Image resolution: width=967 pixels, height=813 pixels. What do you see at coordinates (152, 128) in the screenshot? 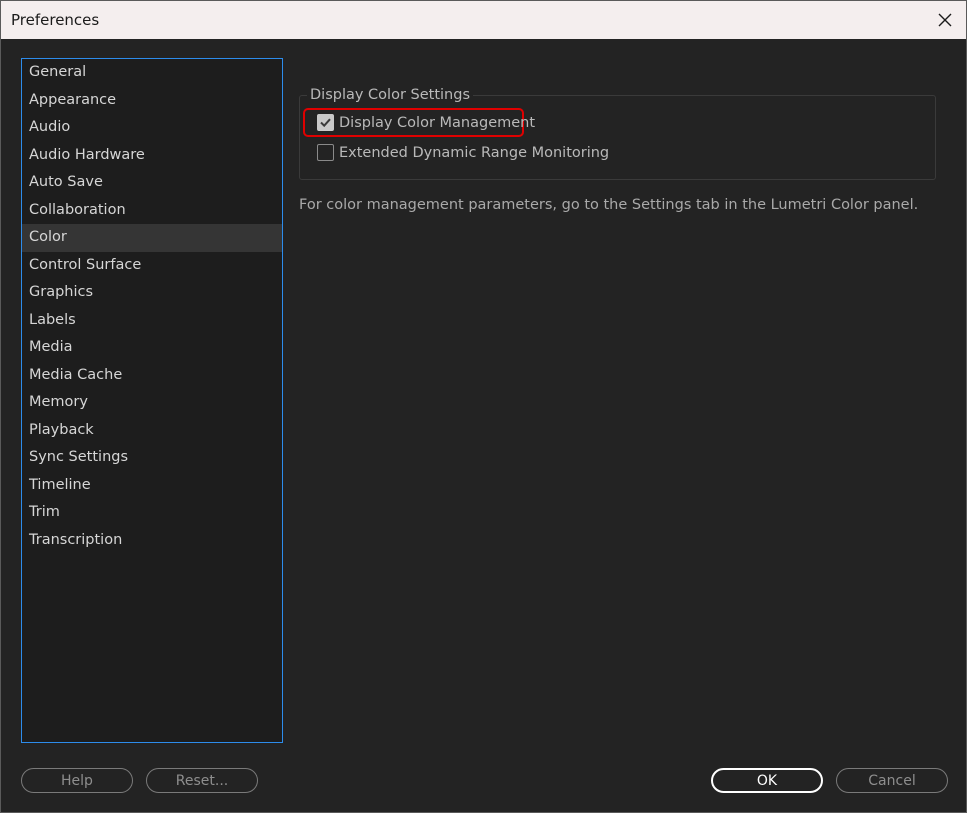
I see `sidebar-item-audio: Audio` at bounding box center [152, 128].